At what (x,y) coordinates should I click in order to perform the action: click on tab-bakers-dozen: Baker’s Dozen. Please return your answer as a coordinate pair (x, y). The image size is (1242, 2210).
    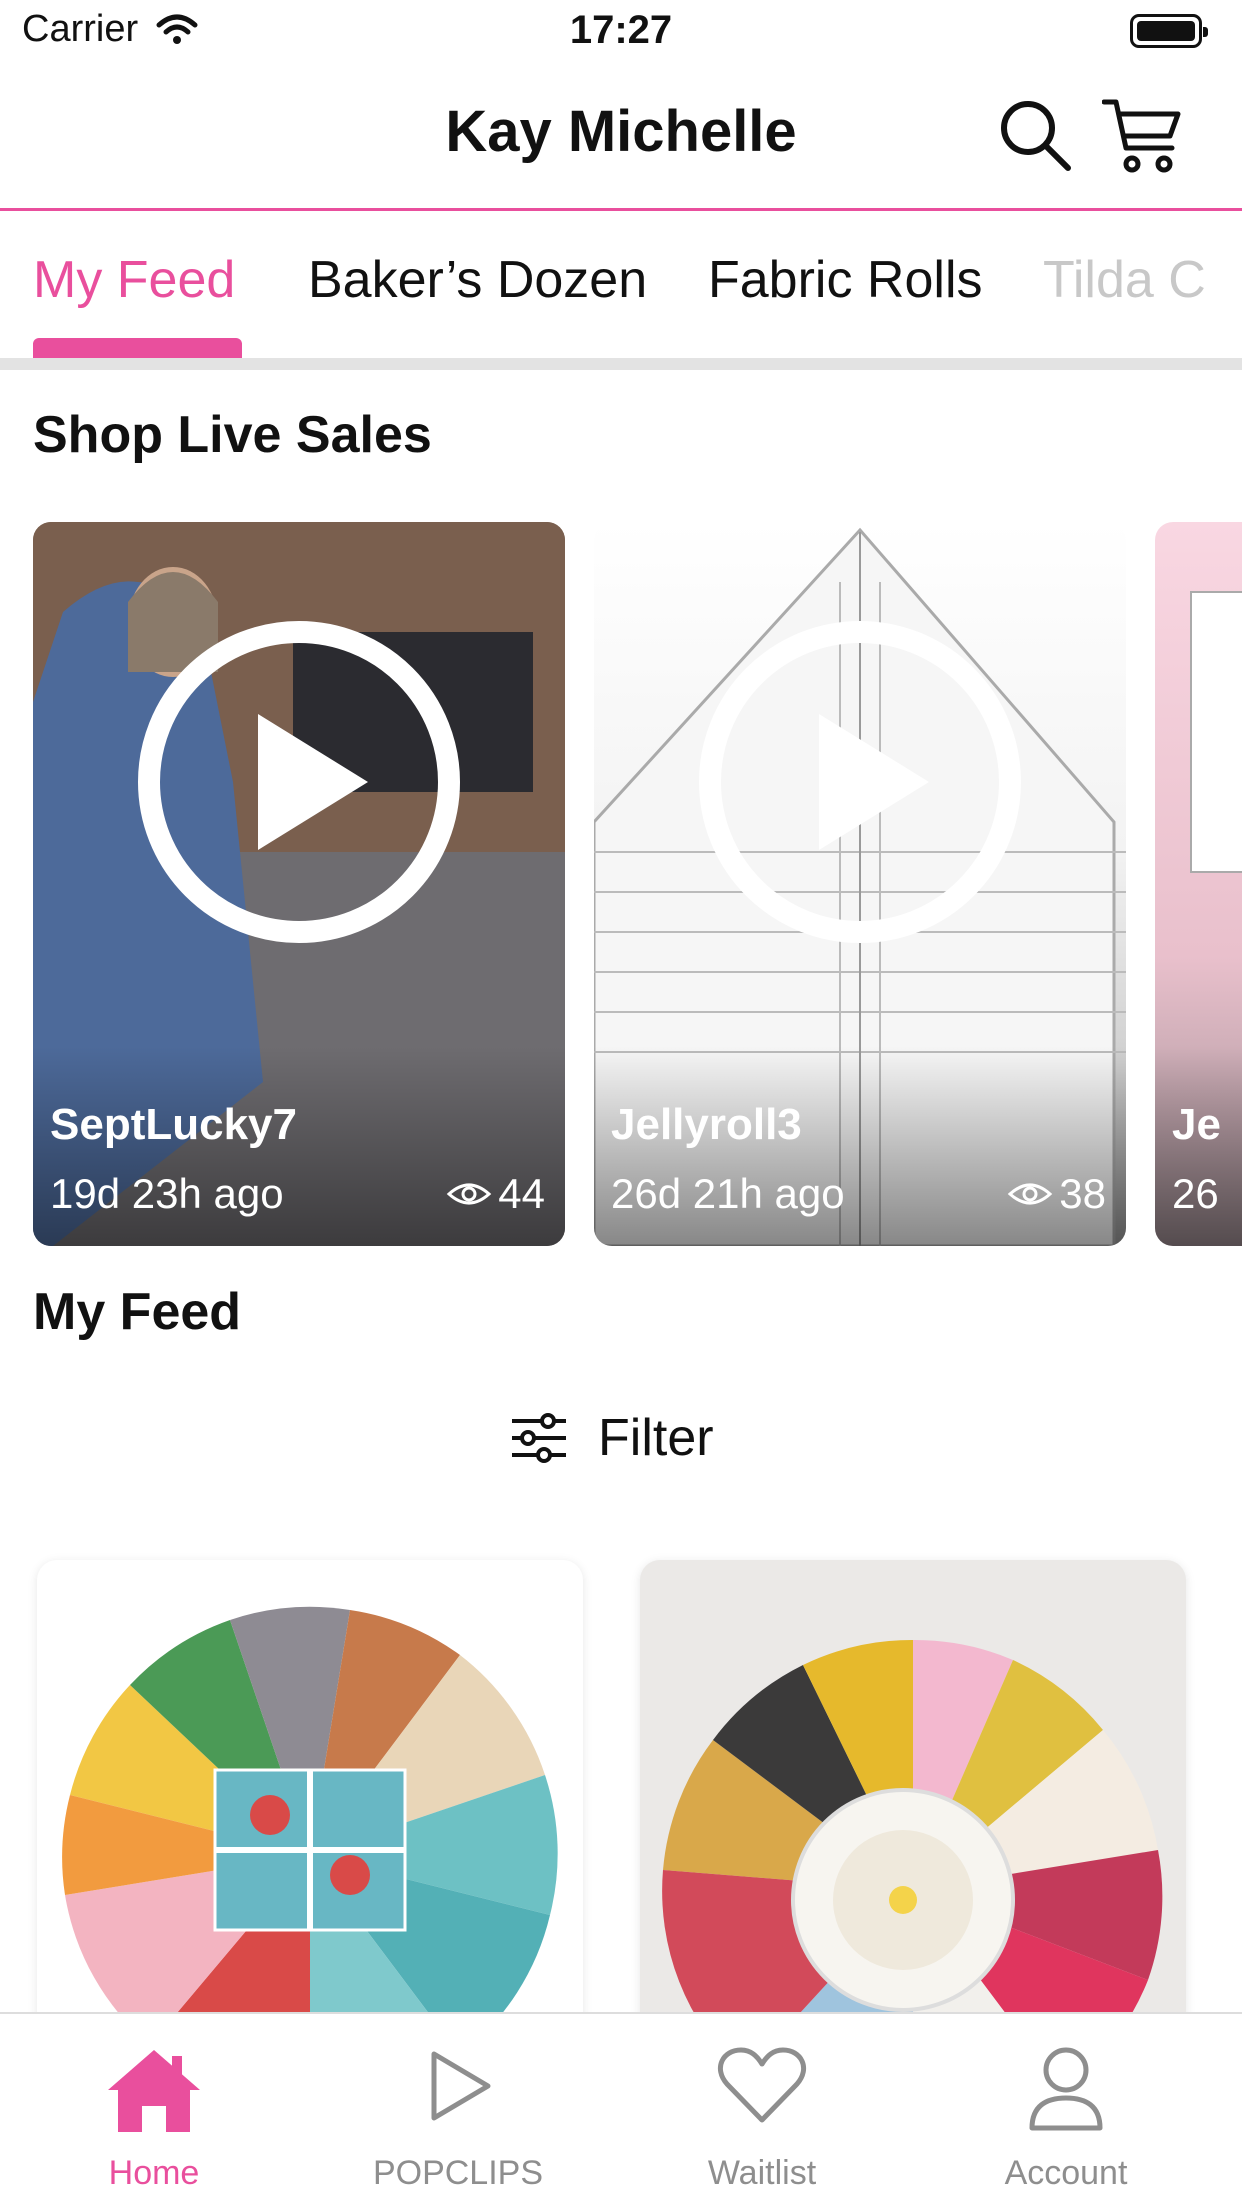
    Looking at the image, I should click on (477, 280).